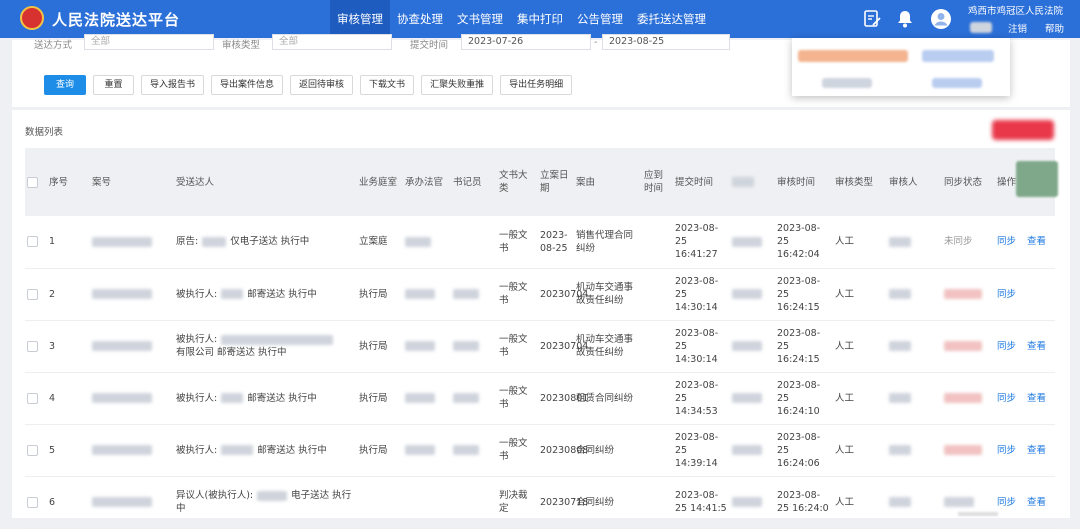  I want to click on user-avatar-icon, so click(941, 19).